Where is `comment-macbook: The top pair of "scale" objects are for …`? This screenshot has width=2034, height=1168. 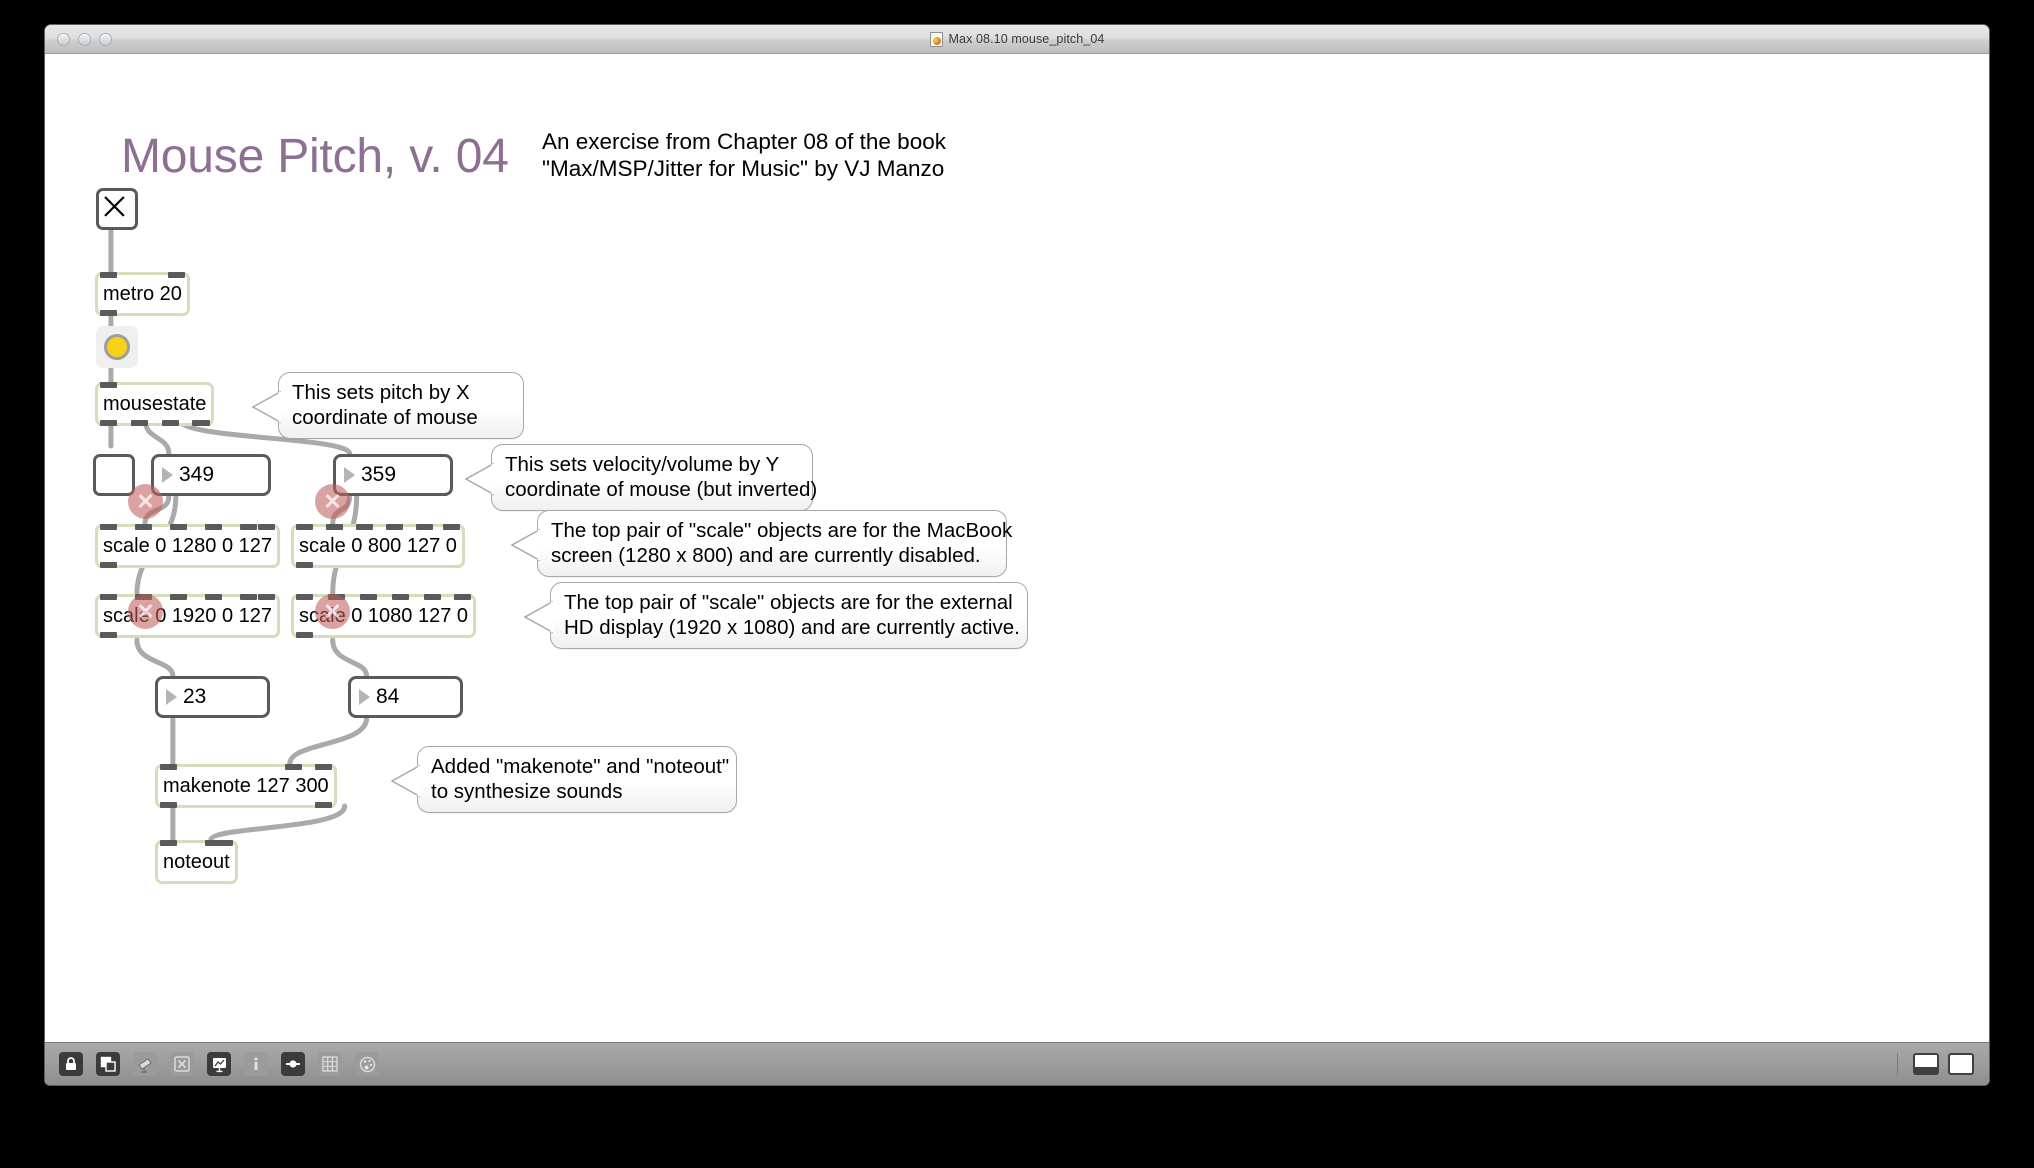
comment-macbook: The top pair of "scale" objects are for … is located at coordinates (774, 543).